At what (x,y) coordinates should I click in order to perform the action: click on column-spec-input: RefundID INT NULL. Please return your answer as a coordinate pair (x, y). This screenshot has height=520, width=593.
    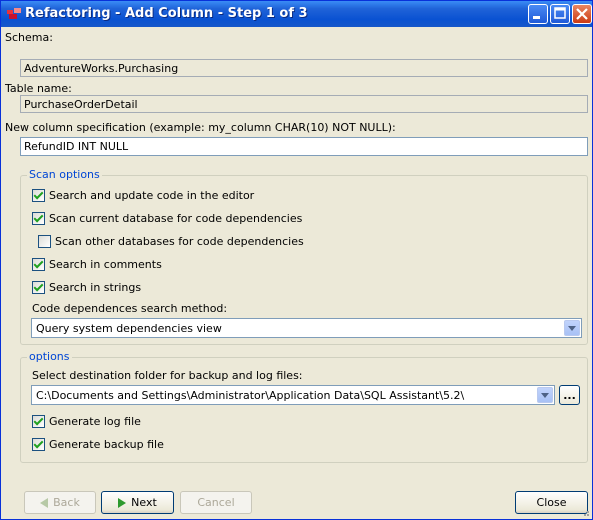
    Looking at the image, I should click on (304, 146).